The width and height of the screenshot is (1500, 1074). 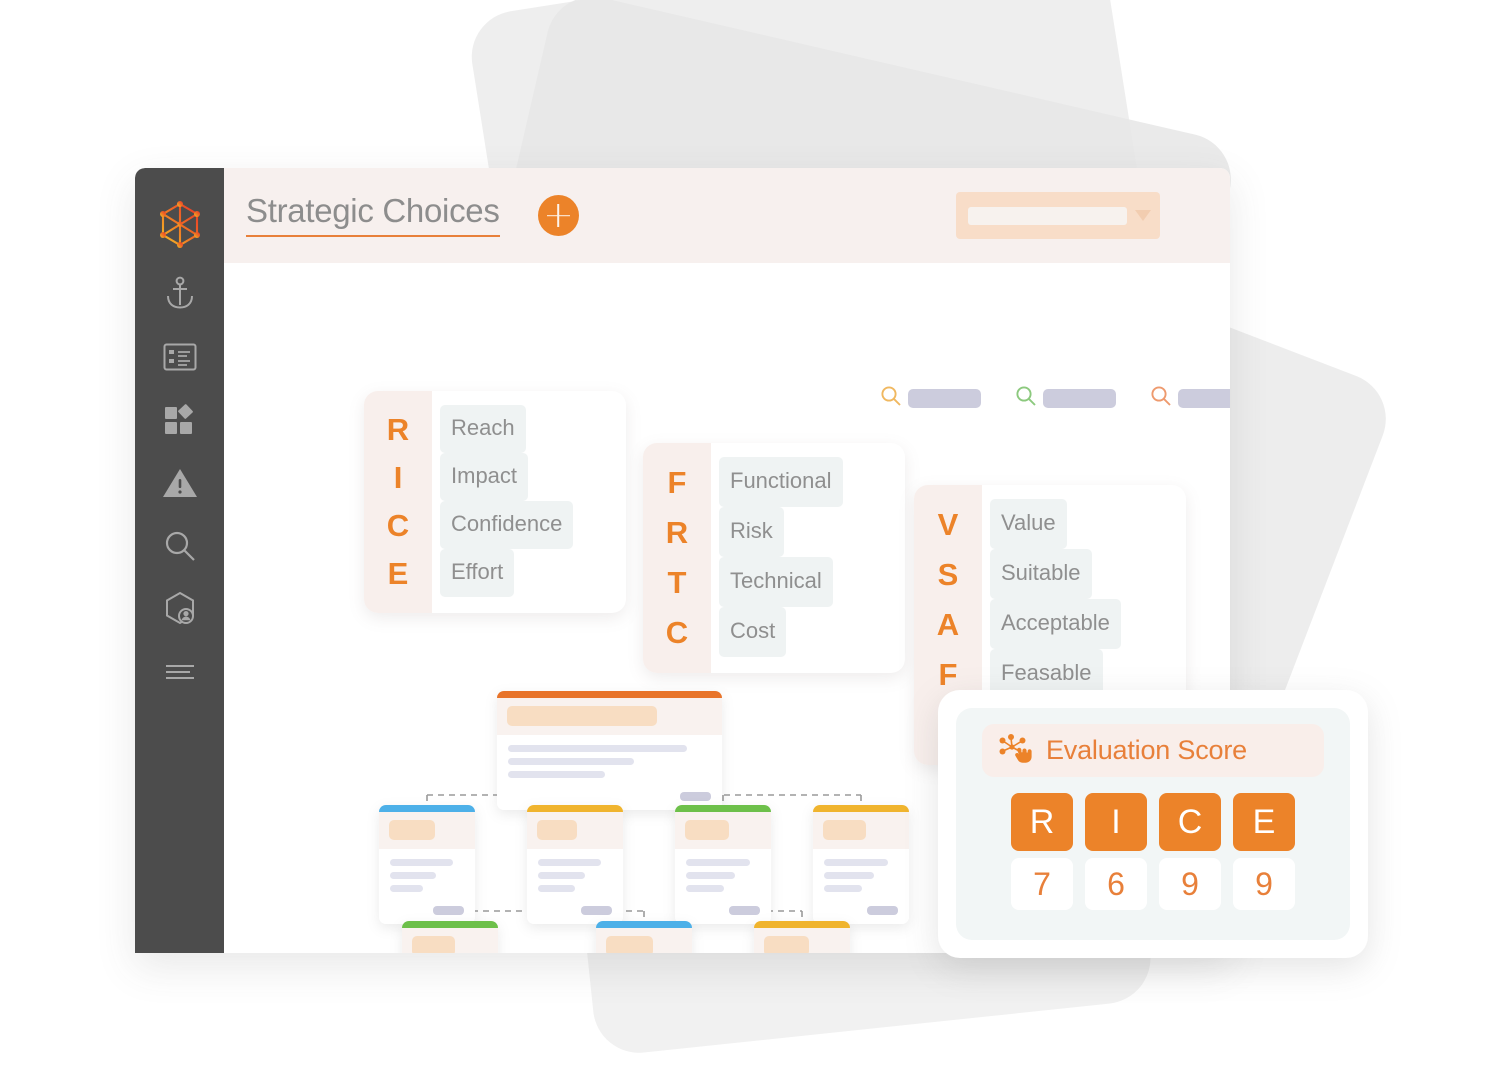 I want to click on warning-triangle-icon, so click(x=180, y=483).